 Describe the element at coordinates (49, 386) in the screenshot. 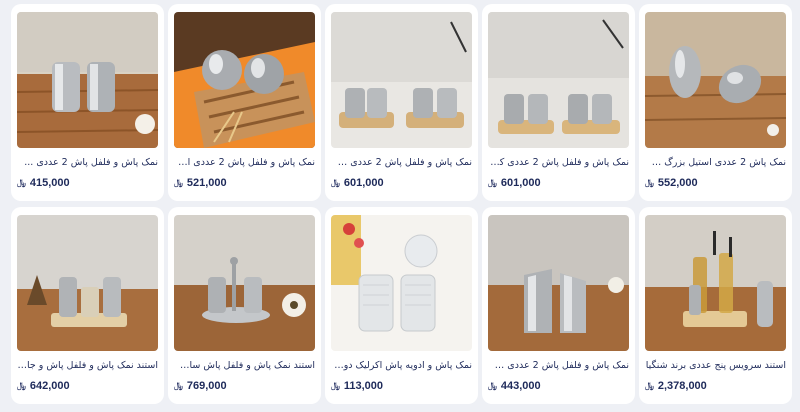

I see `product-price: 642,000` at that location.